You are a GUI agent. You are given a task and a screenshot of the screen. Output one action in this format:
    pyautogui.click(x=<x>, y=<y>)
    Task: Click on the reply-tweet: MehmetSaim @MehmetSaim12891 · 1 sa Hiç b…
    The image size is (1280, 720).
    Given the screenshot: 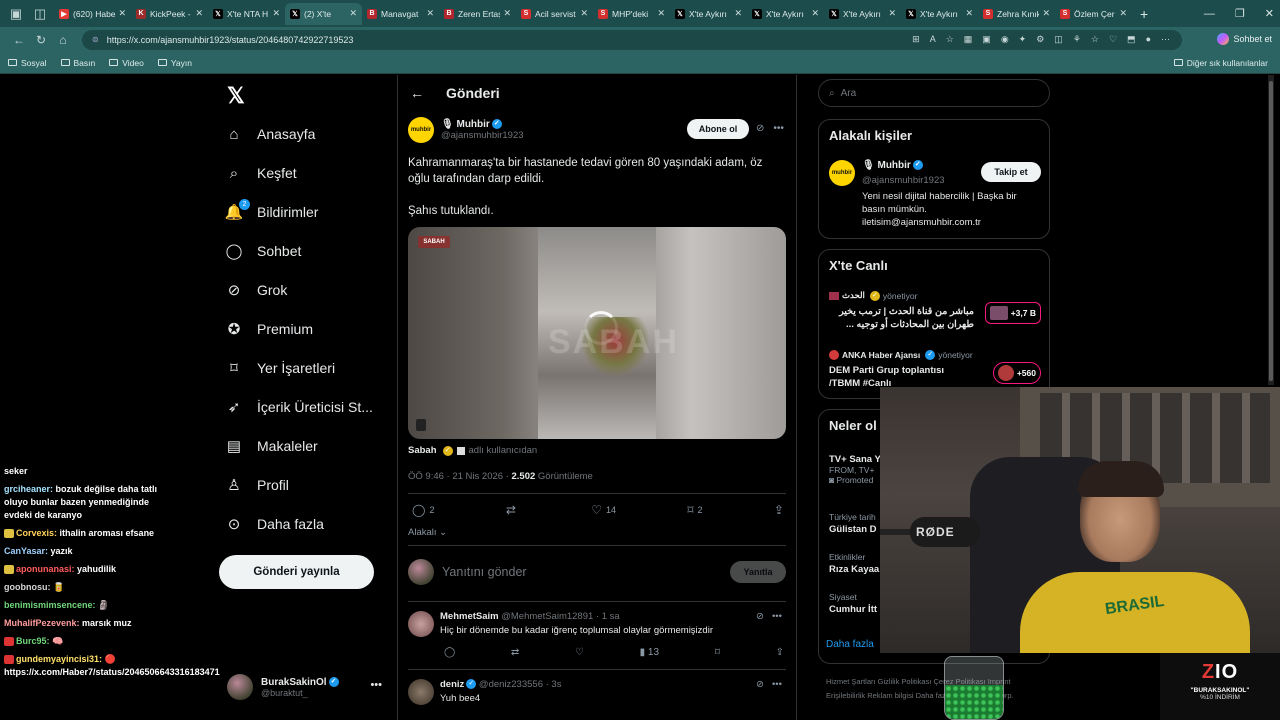 What is the action you would take?
    pyautogui.click(x=598, y=637)
    